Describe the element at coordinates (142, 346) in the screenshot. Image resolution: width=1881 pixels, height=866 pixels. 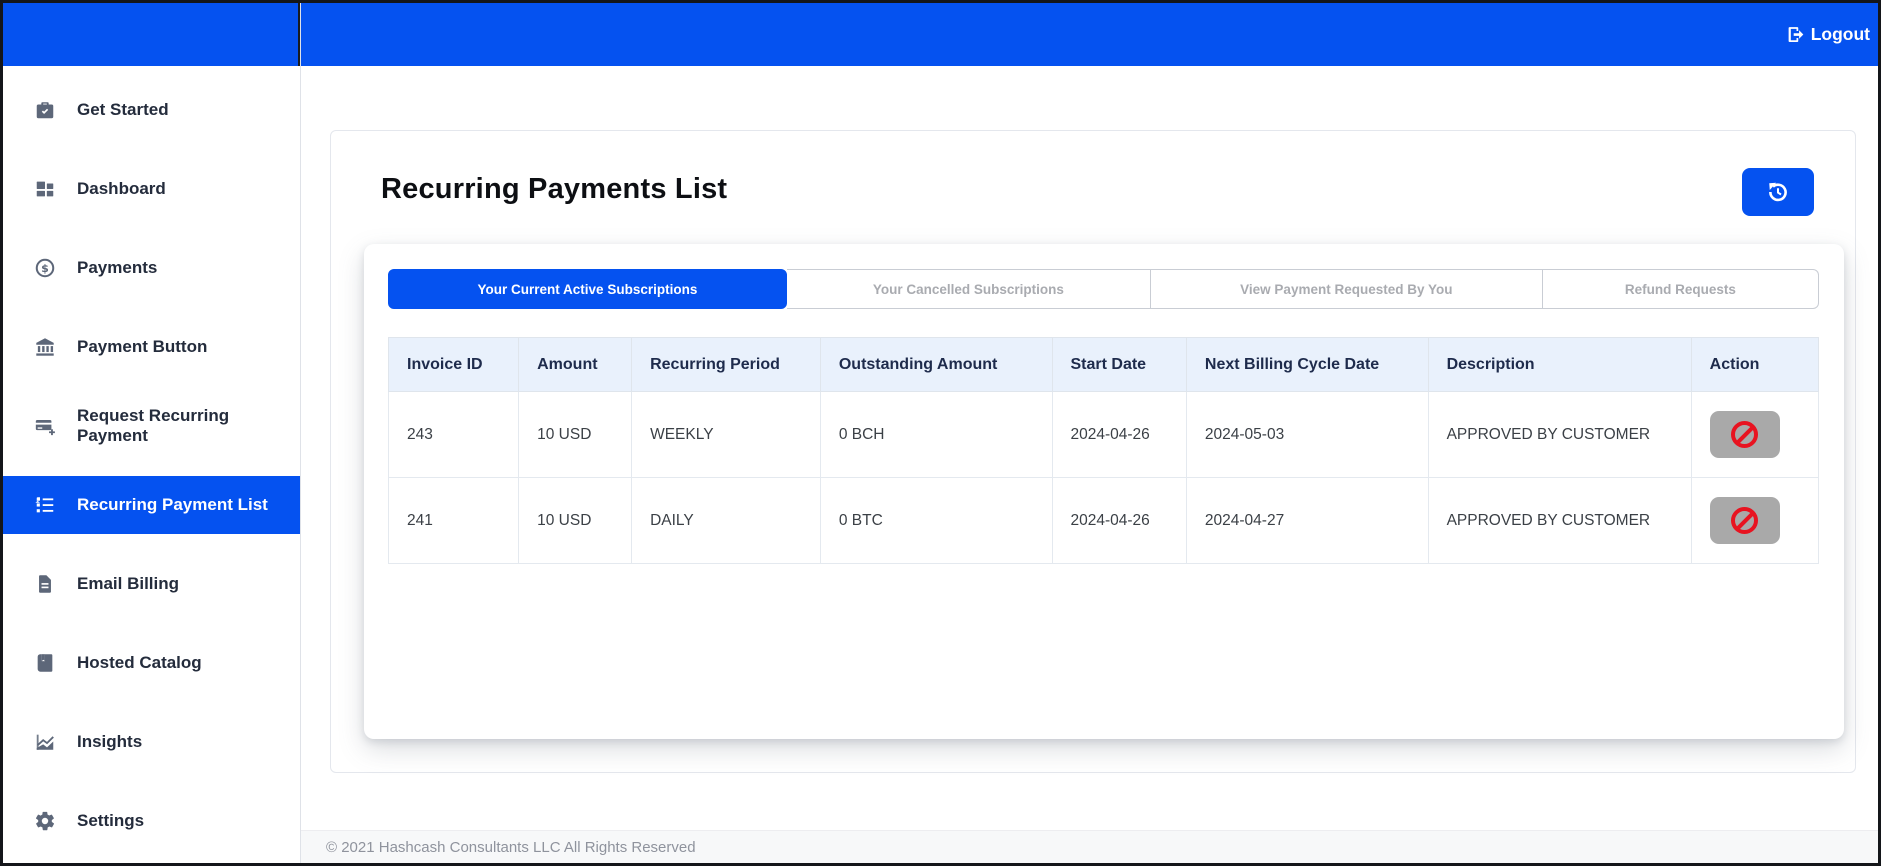
I see `sidebar-item-label: Payment Button` at that location.